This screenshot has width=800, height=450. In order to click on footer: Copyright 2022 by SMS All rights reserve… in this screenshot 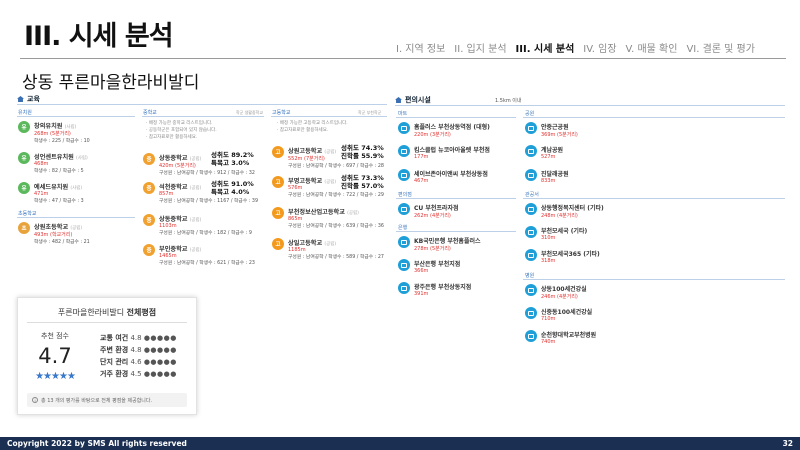, I will do `click(400, 443)`.